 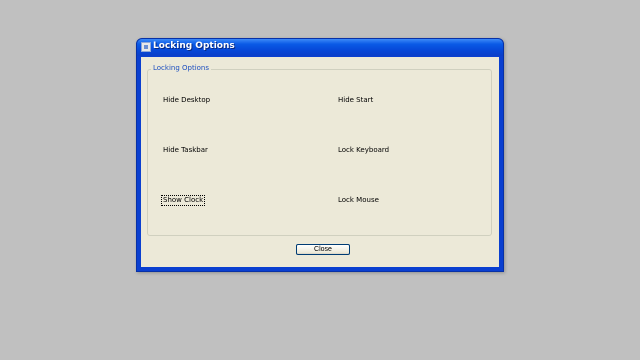 I want to click on option-hide-taskbar: Hide Taskbar, so click(x=185, y=150).